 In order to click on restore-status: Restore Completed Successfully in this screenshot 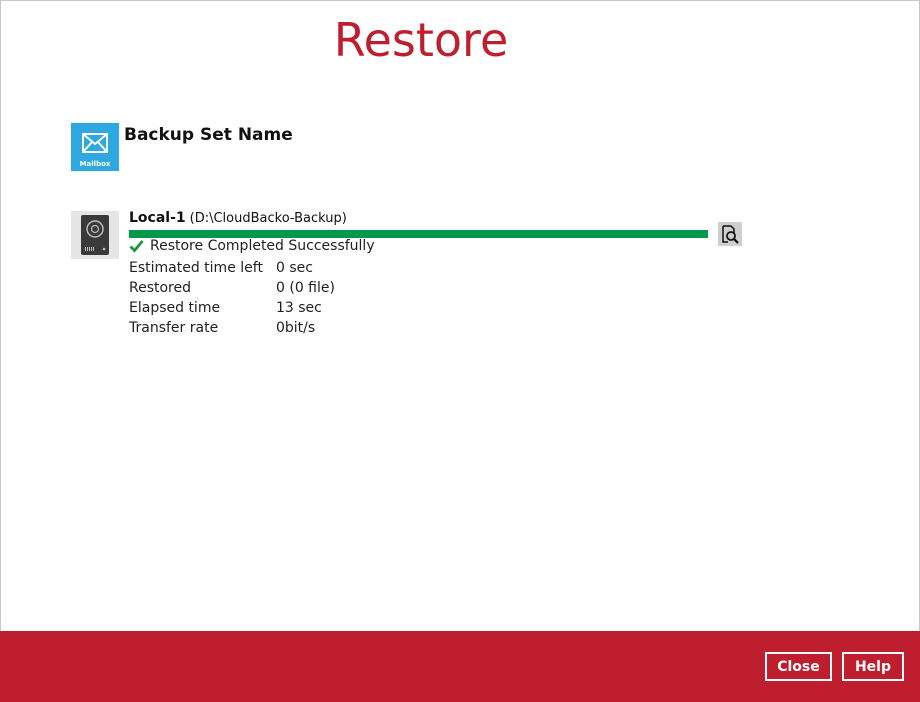, I will do `click(252, 247)`.